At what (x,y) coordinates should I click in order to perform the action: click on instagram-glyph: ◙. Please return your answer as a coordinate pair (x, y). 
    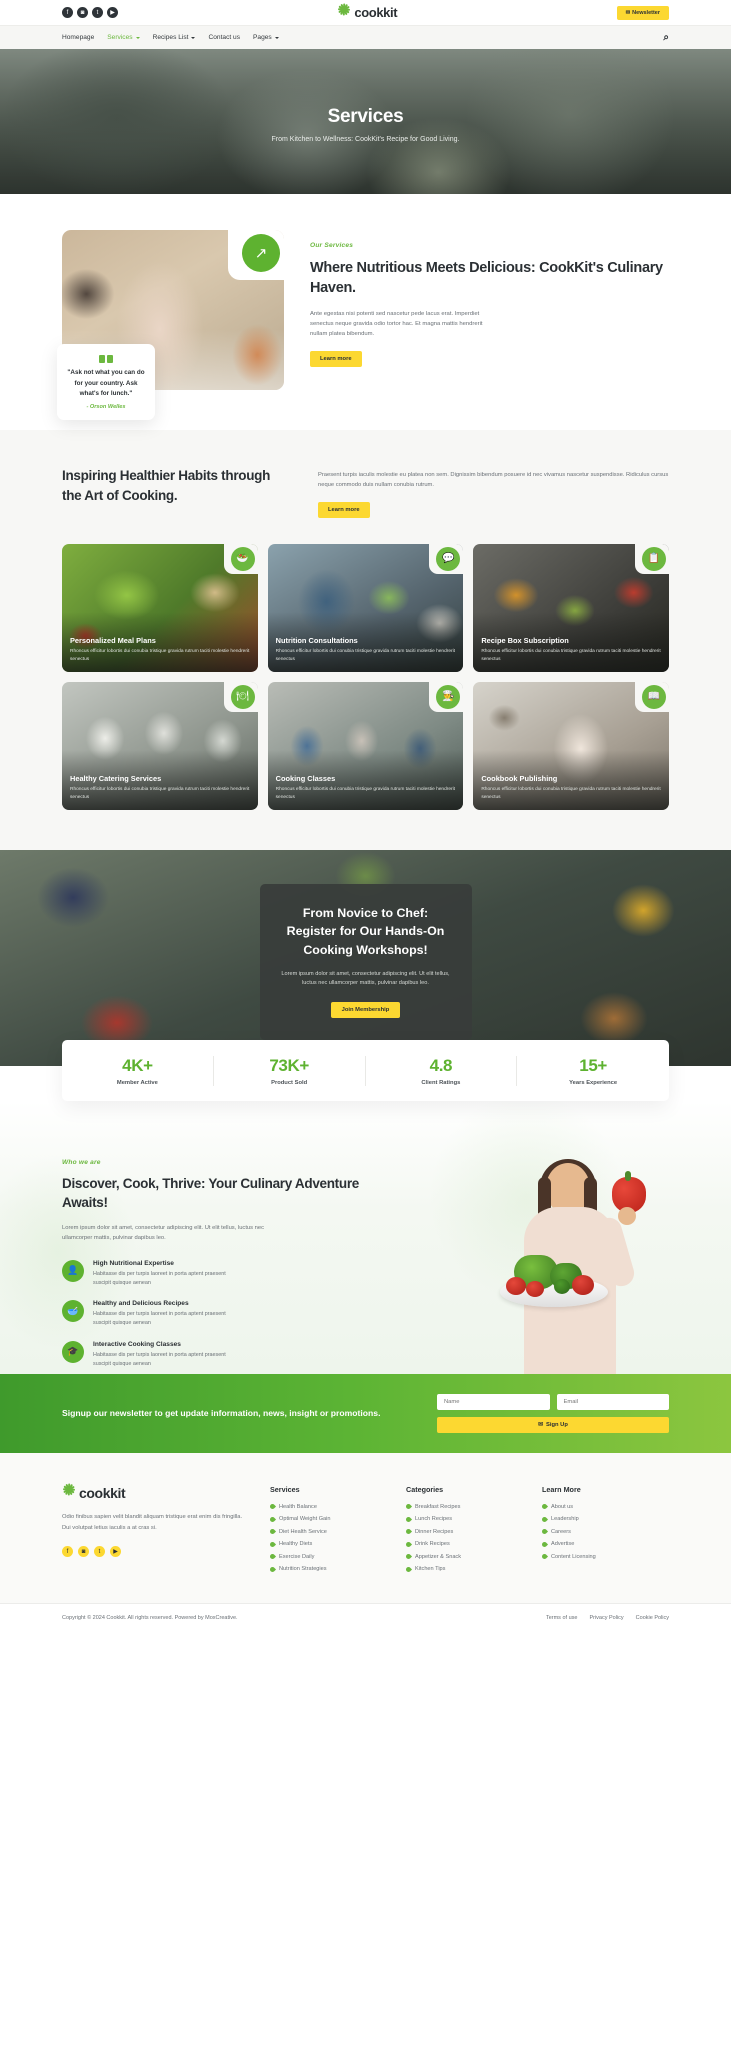
    Looking at the image, I should click on (82, 12).